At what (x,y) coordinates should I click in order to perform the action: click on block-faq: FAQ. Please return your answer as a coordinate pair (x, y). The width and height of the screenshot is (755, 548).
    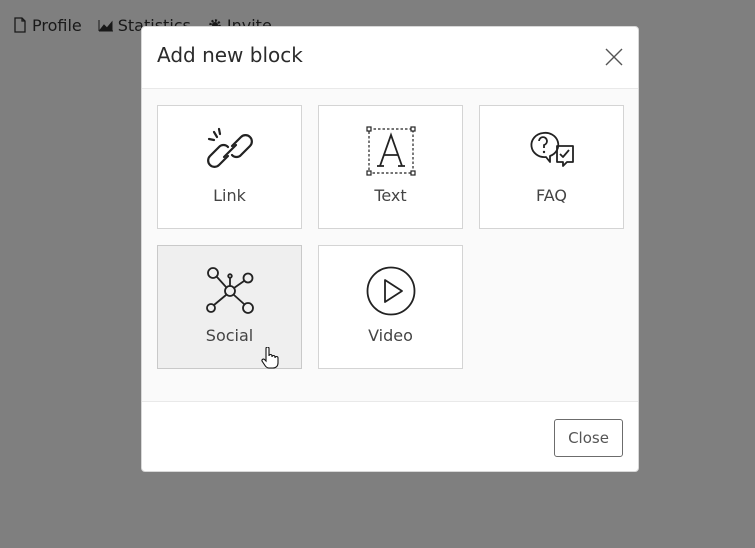
    Looking at the image, I should click on (551, 167).